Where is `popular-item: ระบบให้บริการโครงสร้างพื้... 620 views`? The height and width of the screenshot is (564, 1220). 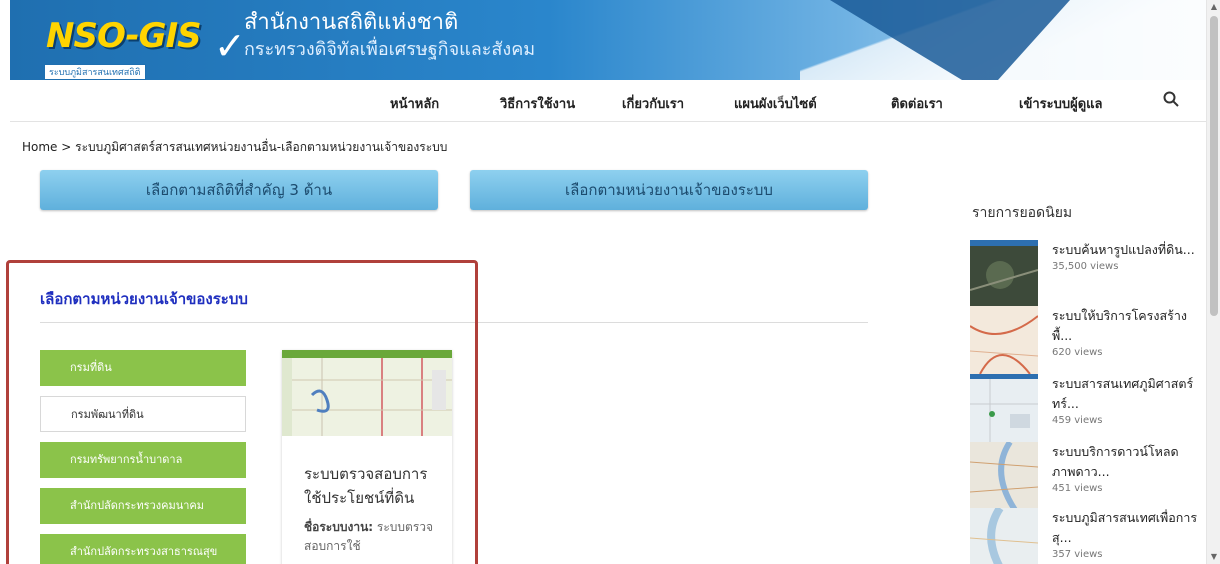
popular-item: ระบบให้บริการโครงสร้างพื้... 620 views is located at coordinates (1085, 340).